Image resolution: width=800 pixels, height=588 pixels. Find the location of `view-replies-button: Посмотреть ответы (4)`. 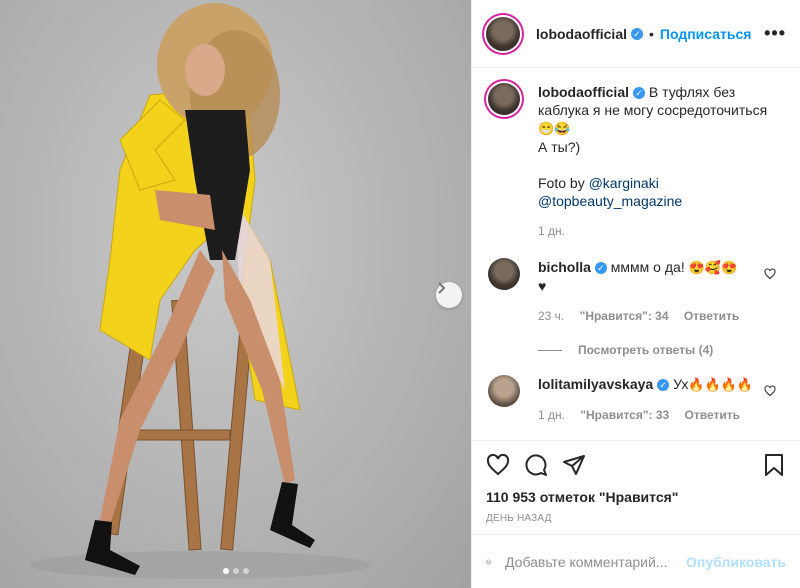

view-replies-button: Посмотреть ответы (4) is located at coordinates (661, 350).